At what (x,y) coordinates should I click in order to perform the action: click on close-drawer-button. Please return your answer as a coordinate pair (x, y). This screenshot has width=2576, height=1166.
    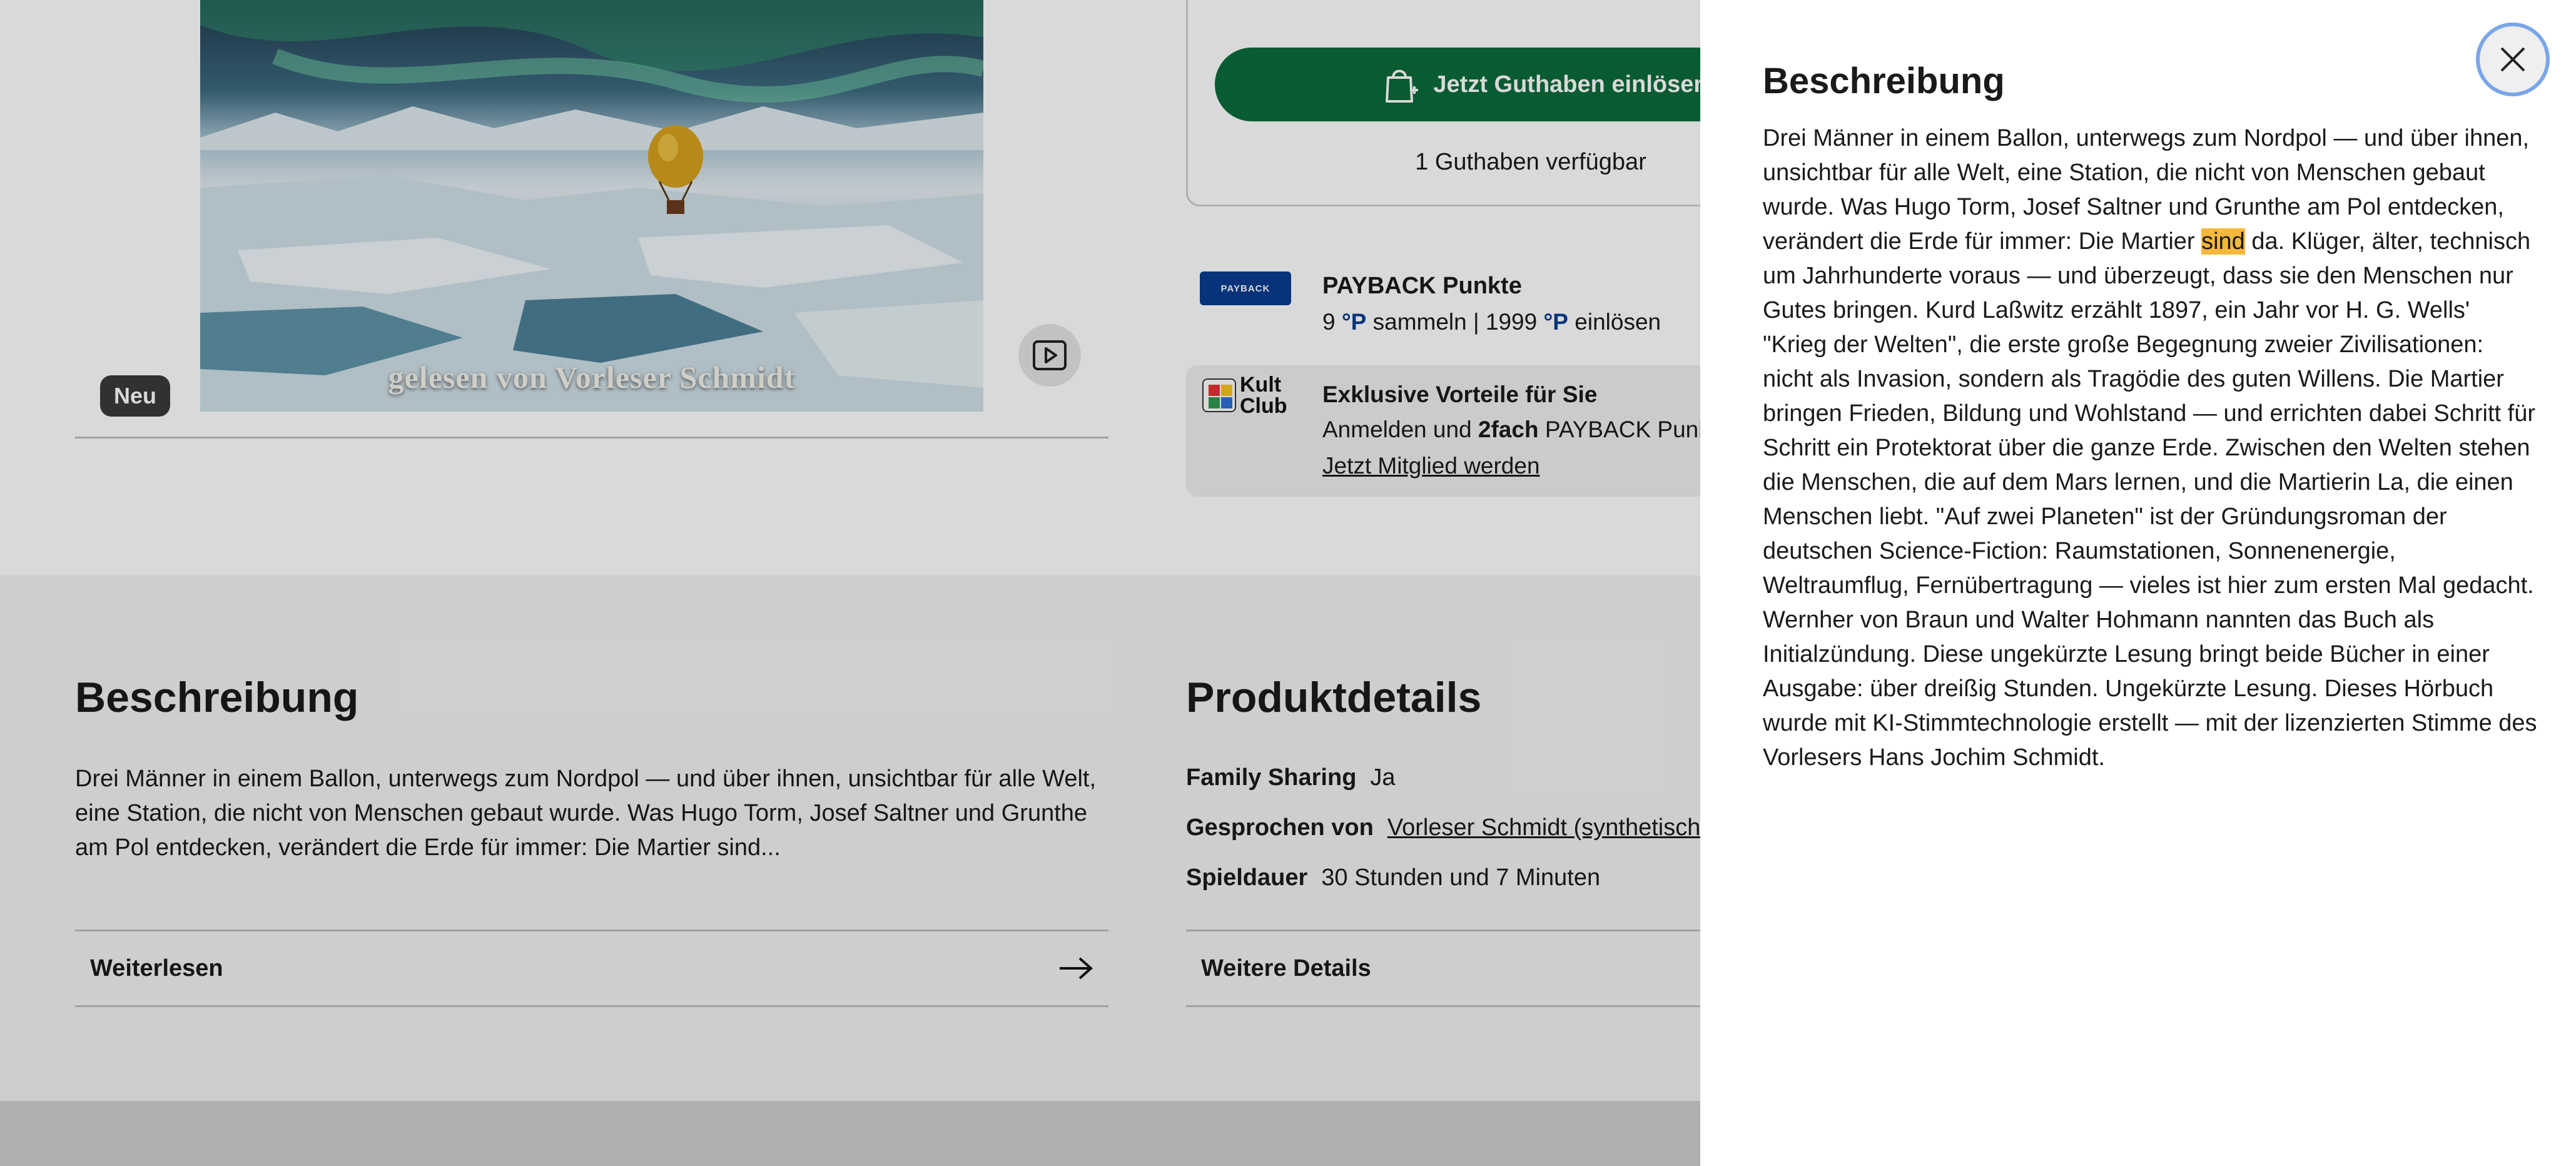
    Looking at the image, I should click on (2513, 60).